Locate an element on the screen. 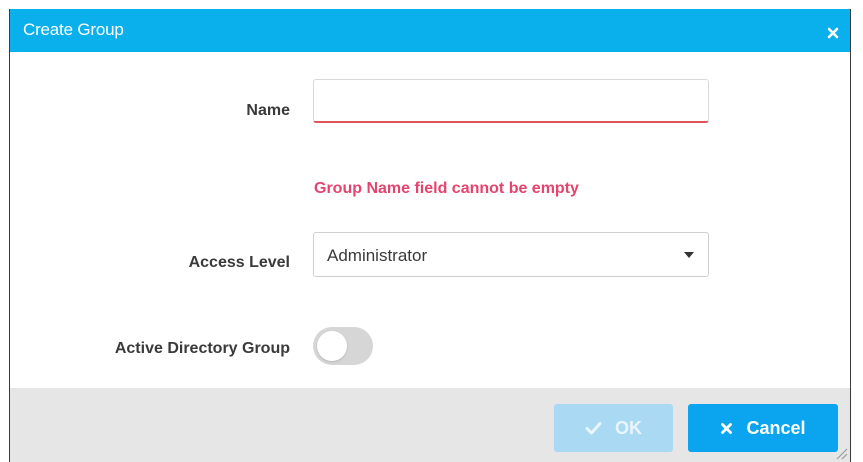  access-level-select: Administrator is located at coordinates (511, 254).